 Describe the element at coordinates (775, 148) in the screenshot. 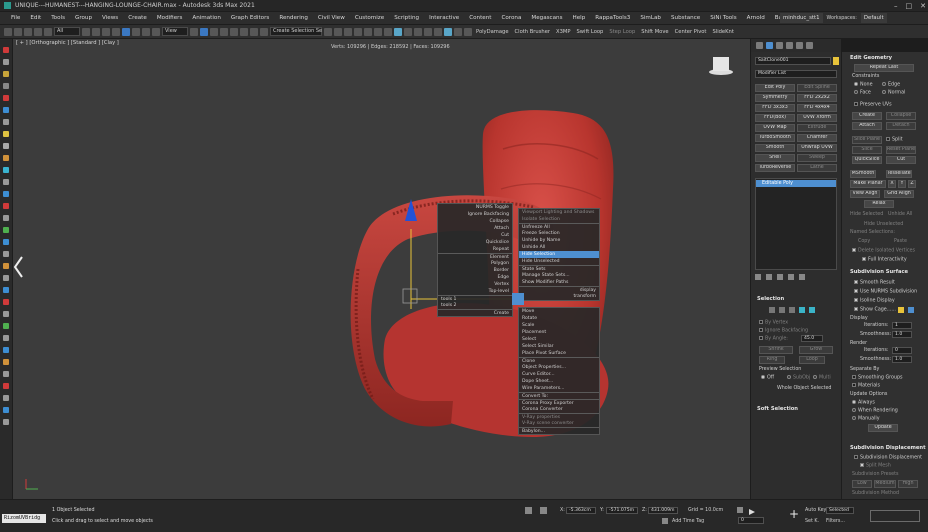

I see `smooth-button: Smooth` at that location.